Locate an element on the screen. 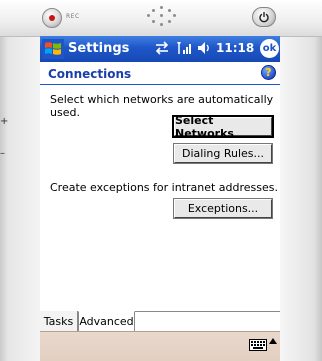 The width and height of the screenshot is (322, 361). tab-advanced: Advanced is located at coordinates (106, 321).